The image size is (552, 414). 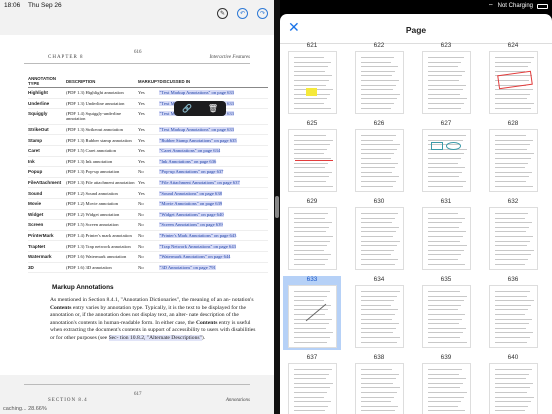 What do you see at coordinates (149, 162) in the screenshot?
I see `cell-markup: Yes` at bounding box center [149, 162].